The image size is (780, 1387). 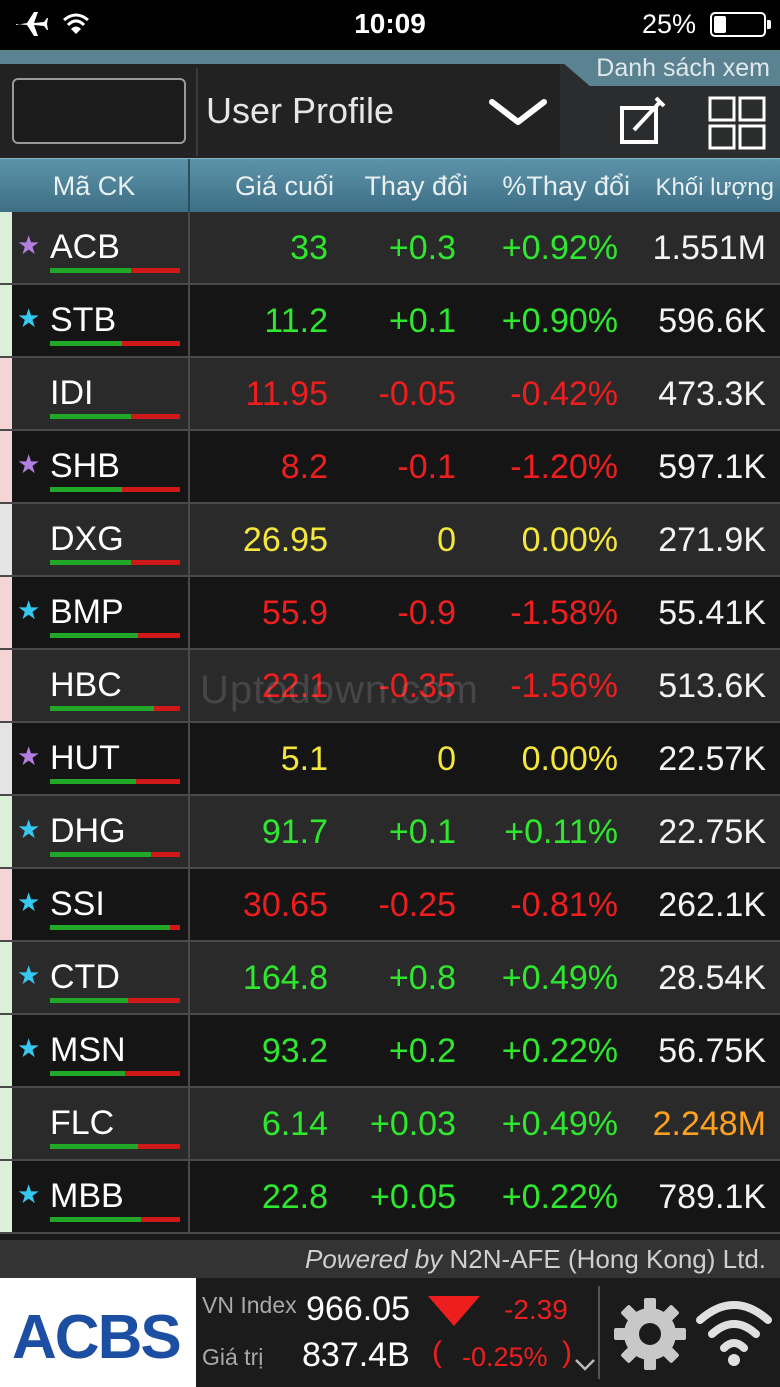 What do you see at coordinates (422, 248) in the screenshot?
I see `price-change: +0.3` at bounding box center [422, 248].